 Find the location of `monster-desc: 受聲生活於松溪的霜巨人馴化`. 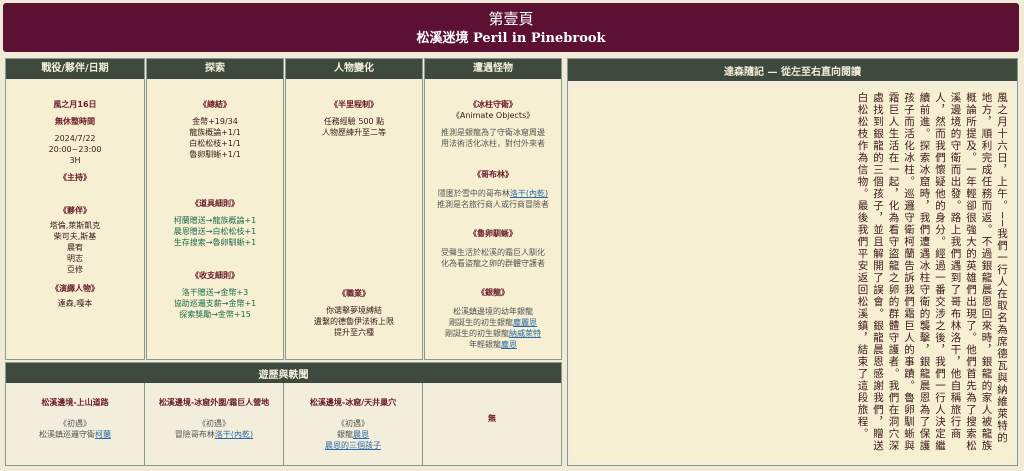

monster-desc: 受聲生活於松溪的霜巨人馴化 is located at coordinates (493, 252).